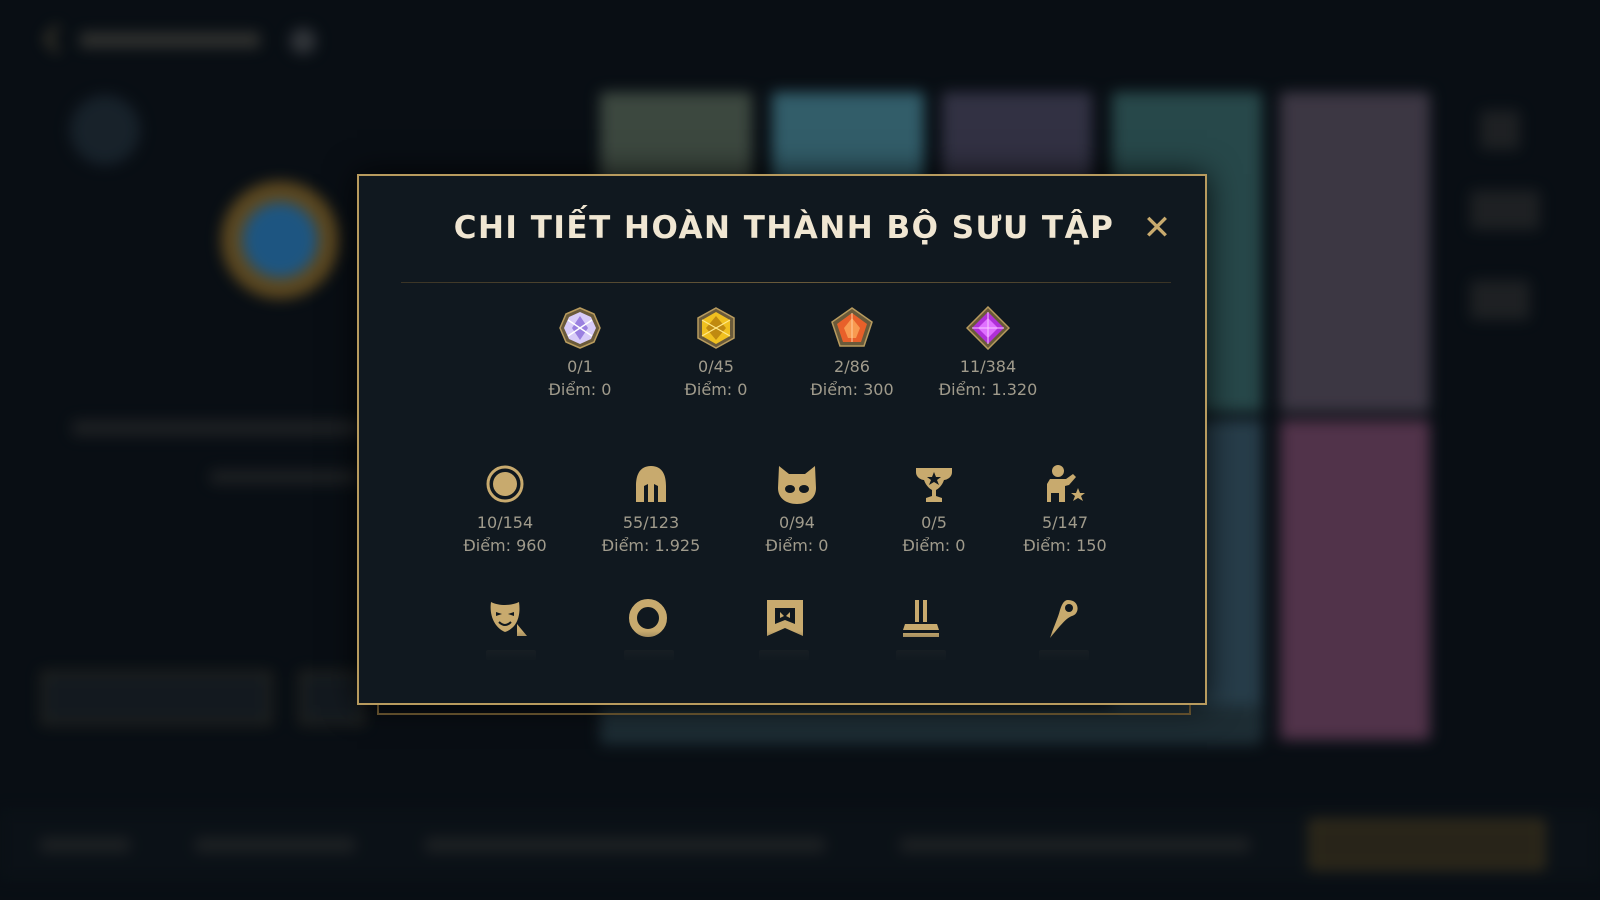  What do you see at coordinates (505, 510) in the screenshot?
I see `stat-item-summoner-icons: 10/154 Điểm: 960` at bounding box center [505, 510].